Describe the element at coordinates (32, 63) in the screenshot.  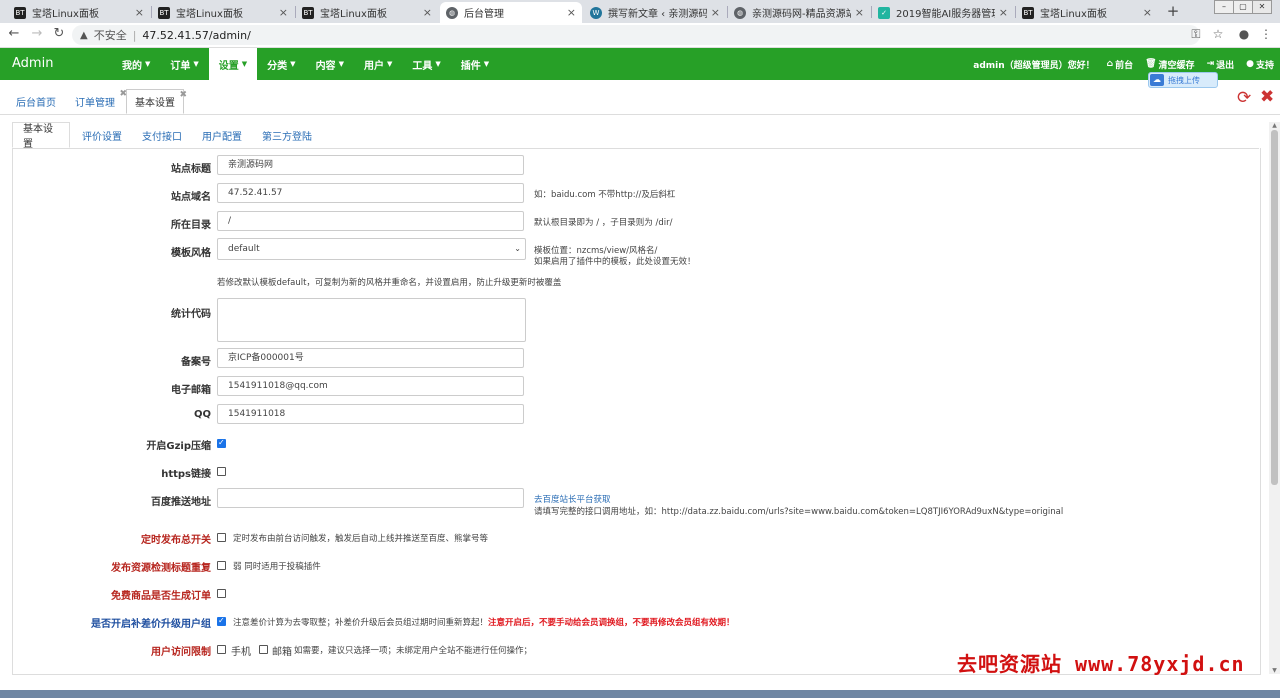
I see `brand: Admin` at that location.